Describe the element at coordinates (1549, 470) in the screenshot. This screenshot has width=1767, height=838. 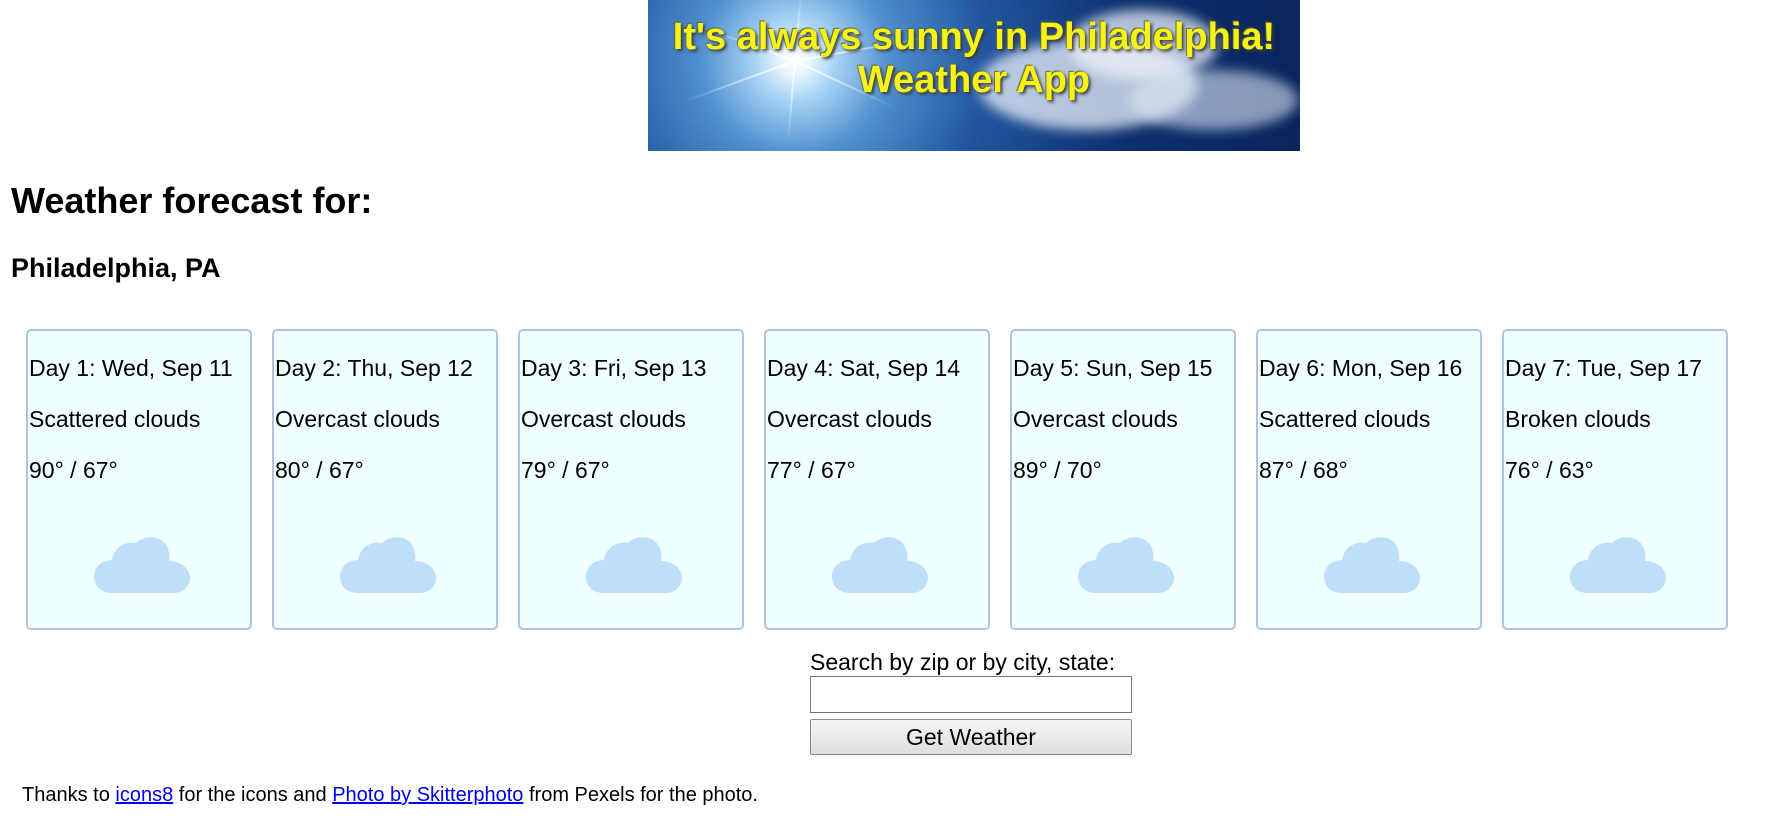
I see `forecast-temperatures: 76° / 63°` at that location.